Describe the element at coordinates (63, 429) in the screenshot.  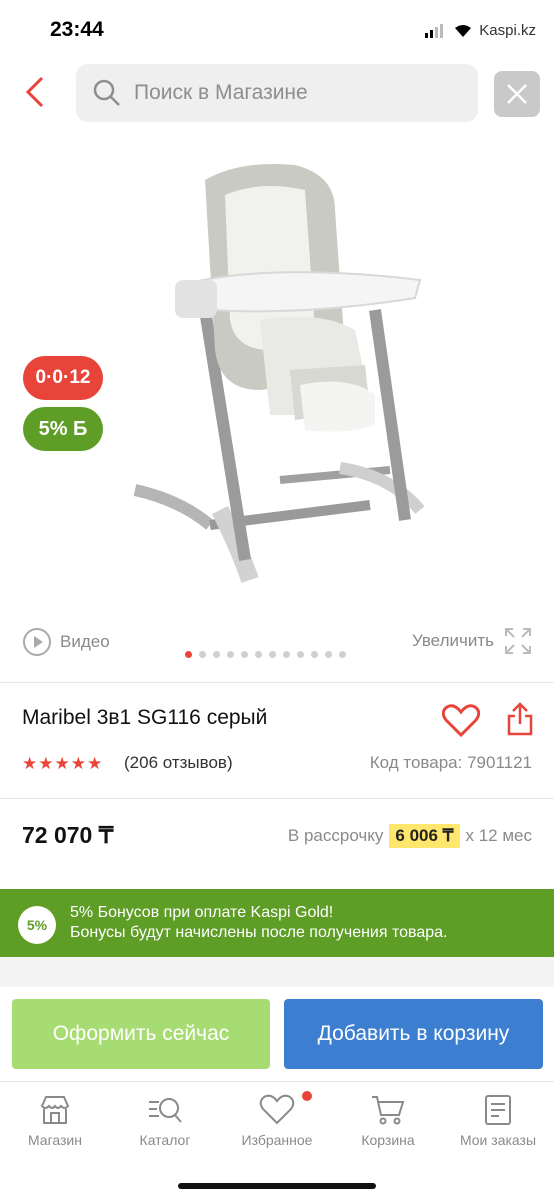
I see `bonus-badge: 5% Б` at that location.